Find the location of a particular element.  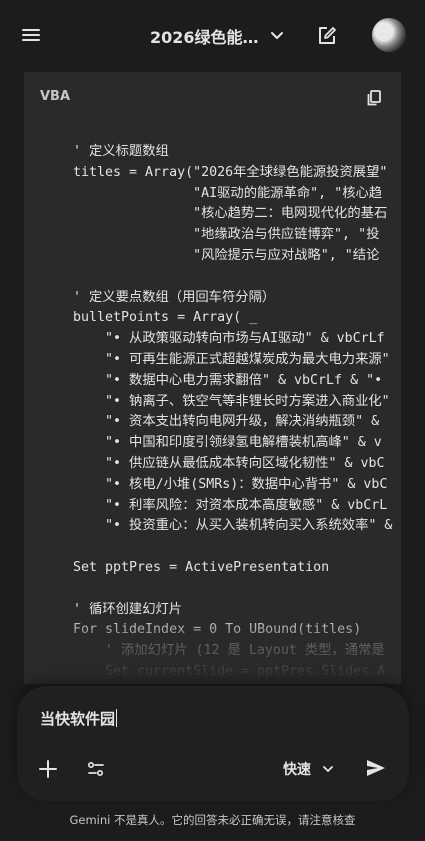

code-line: "地缘政治与供应链博弈", "投 is located at coordinates (226, 235).